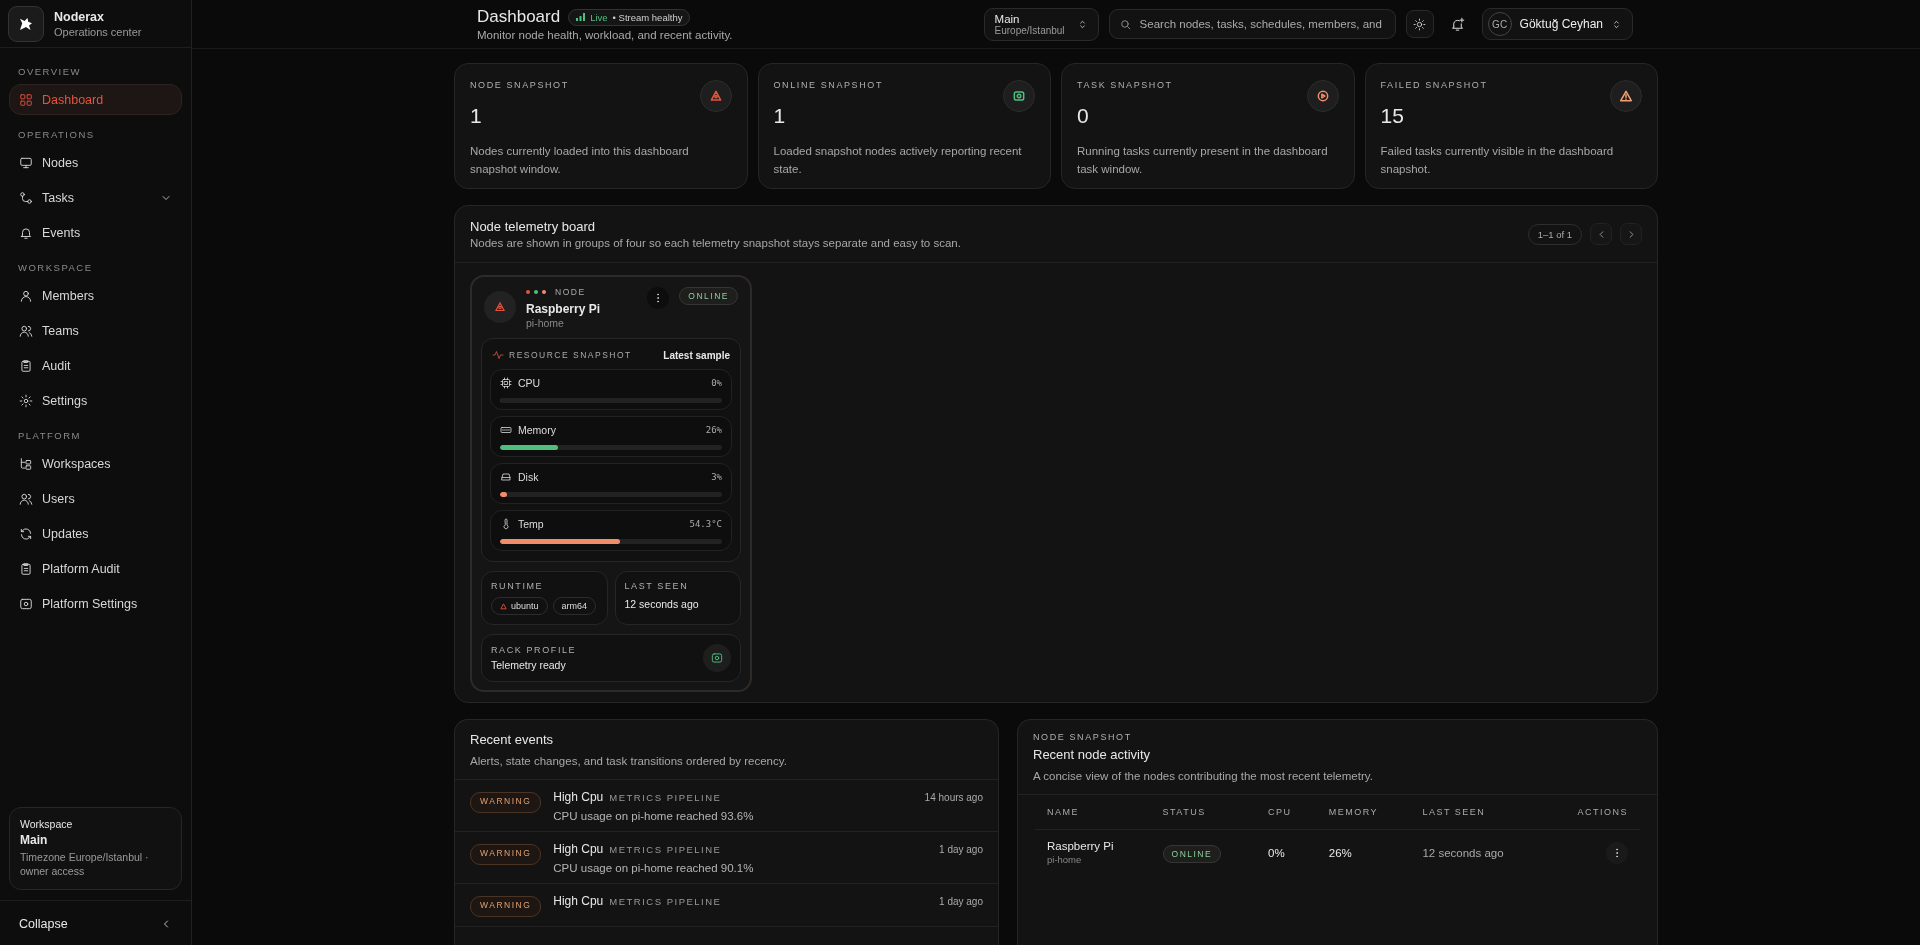 This screenshot has width=1920, height=945. I want to click on sidebar-item: Settings, so click(95, 400).